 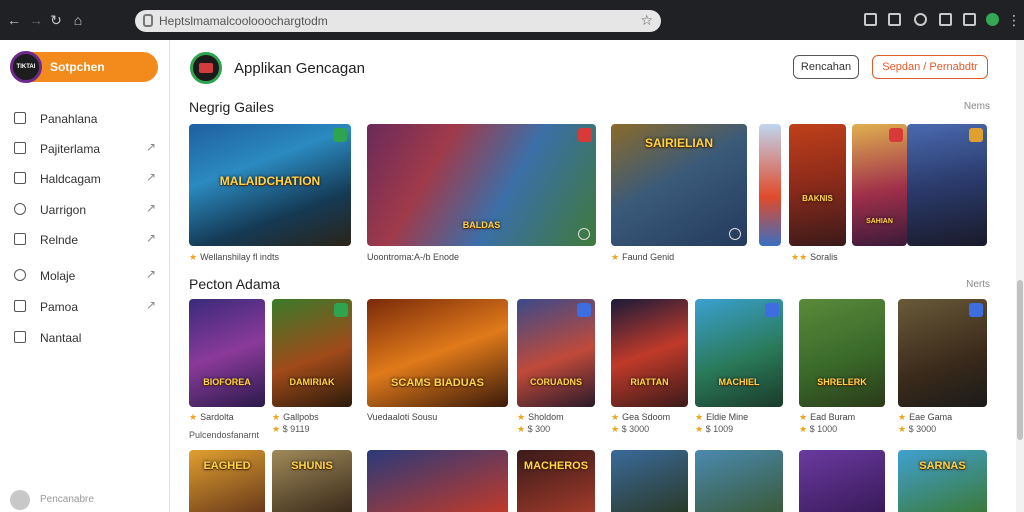 I want to click on card-title: DAMIRIAK, so click(x=312, y=382).